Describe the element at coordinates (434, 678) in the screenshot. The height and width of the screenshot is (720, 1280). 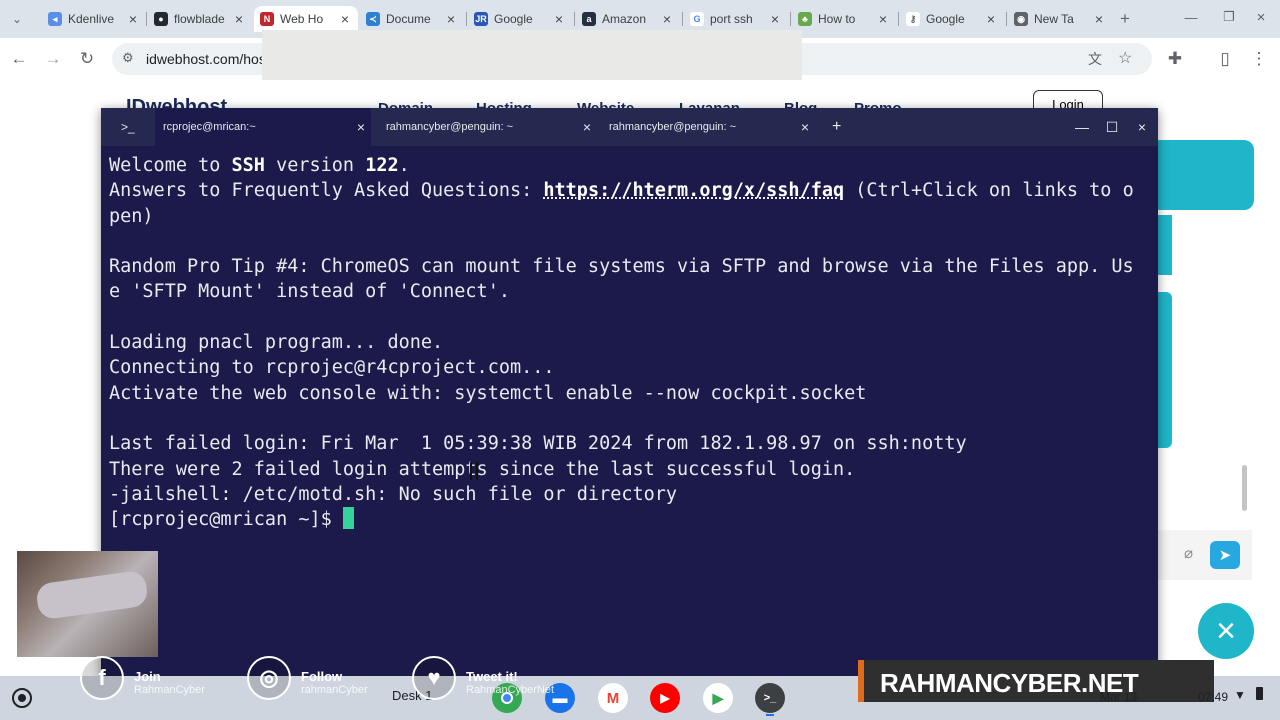
I see `twitter-icon: ♥` at that location.